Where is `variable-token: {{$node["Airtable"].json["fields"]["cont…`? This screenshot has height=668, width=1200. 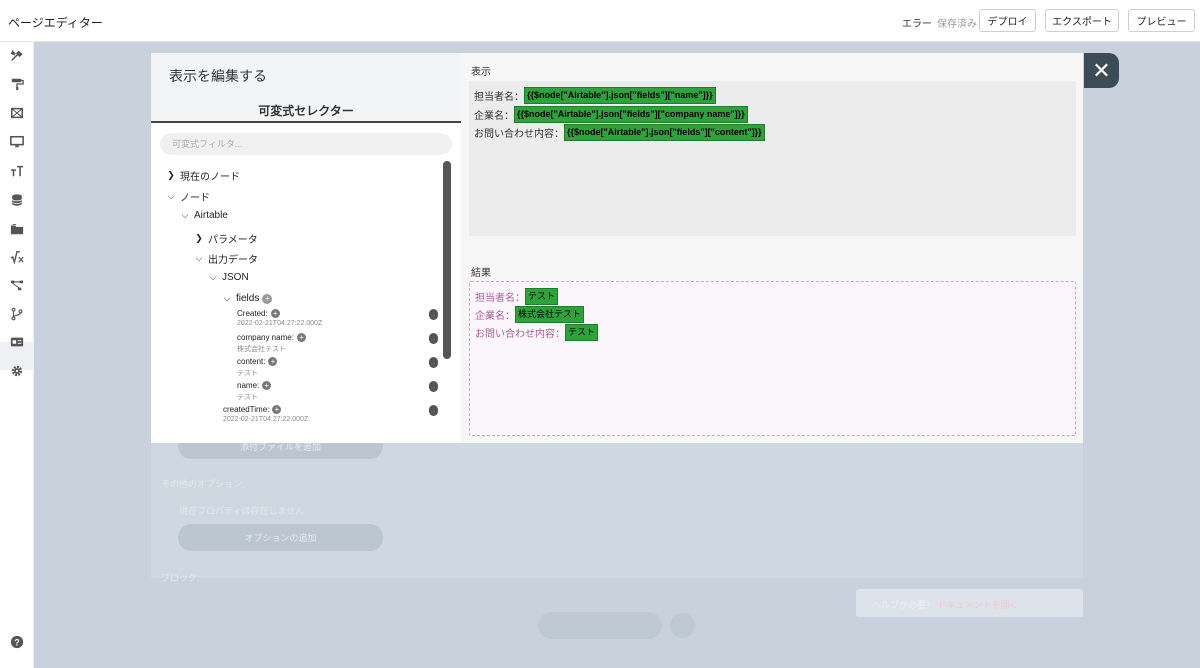
variable-token: {{$node["Airtable"].json["fields"]["cont… is located at coordinates (664, 132).